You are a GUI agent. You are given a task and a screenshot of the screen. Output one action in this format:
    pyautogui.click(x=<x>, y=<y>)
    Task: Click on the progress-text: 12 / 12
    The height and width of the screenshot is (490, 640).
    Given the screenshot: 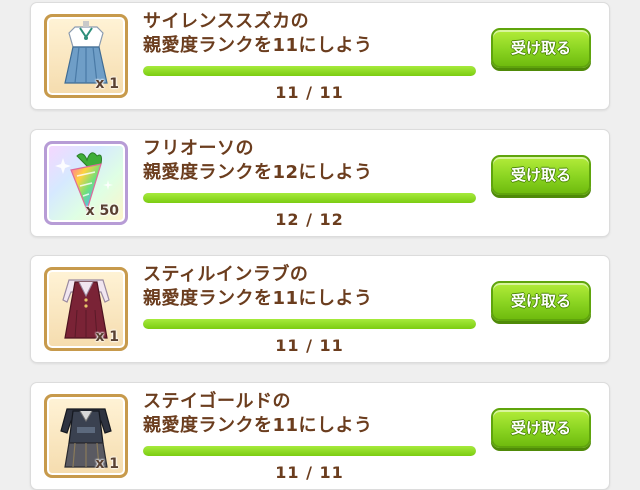 What is the action you would take?
    pyautogui.click(x=309, y=219)
    